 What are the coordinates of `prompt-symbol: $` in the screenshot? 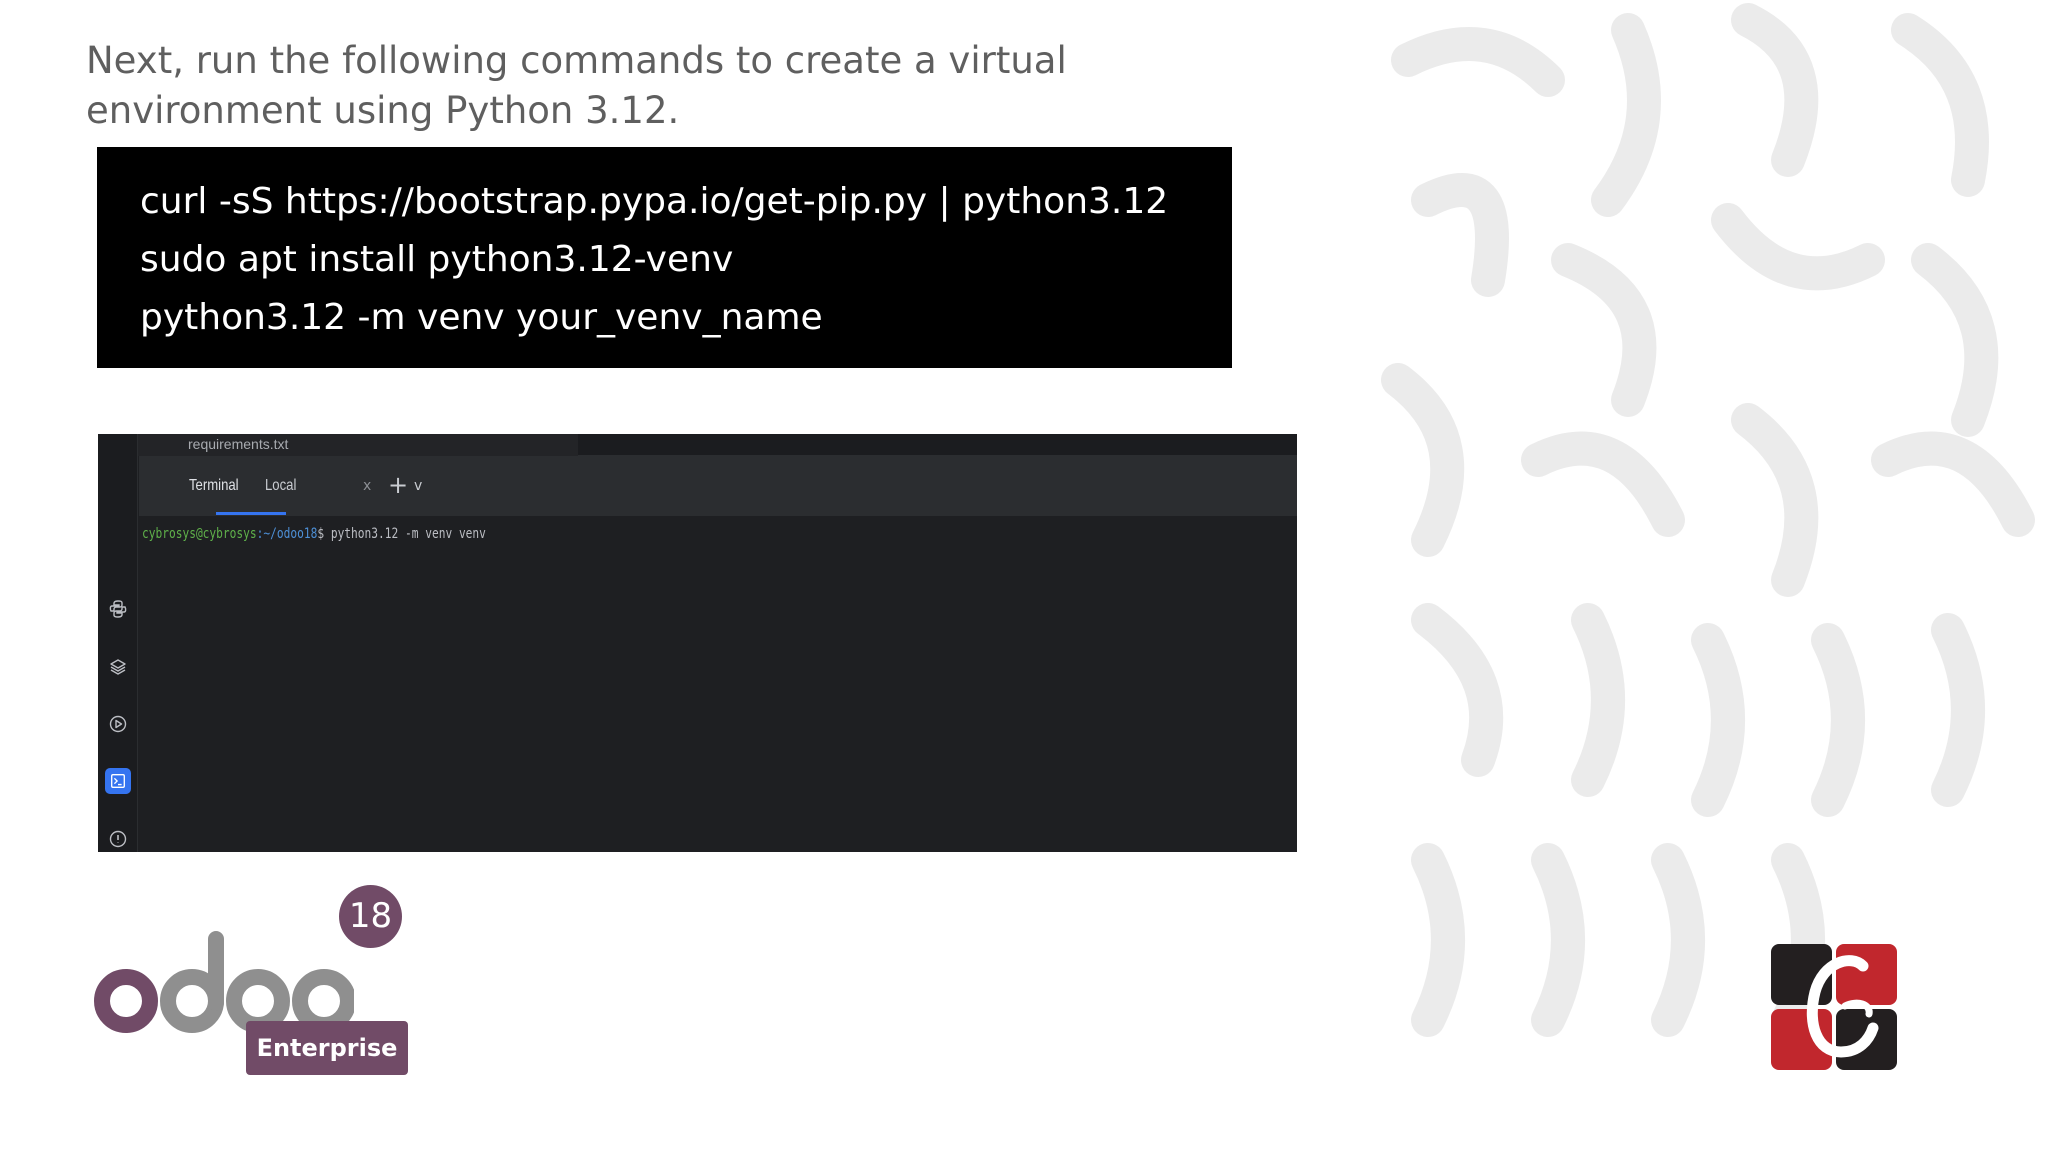 It's located at (321, 534).